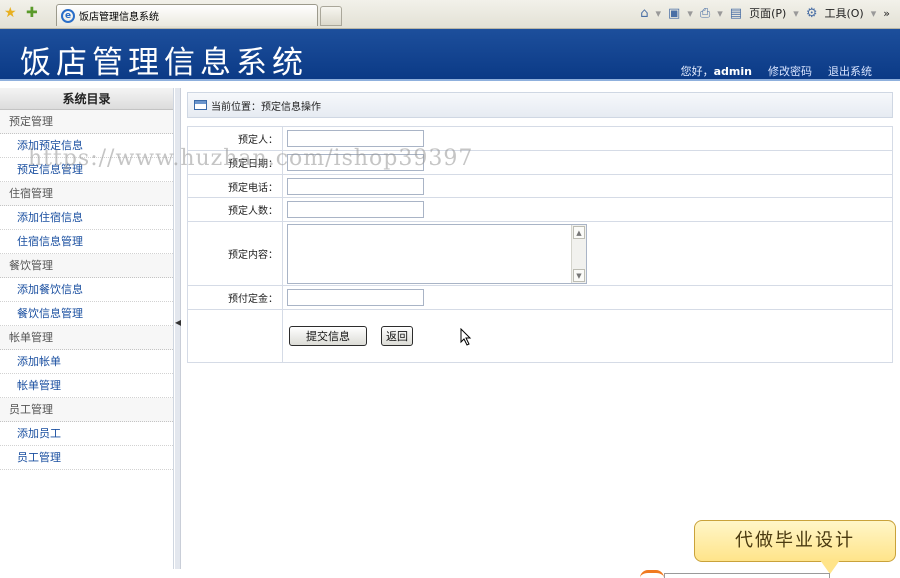  Describe the element at coordinates (811, 13) in the screenshot. I see `gear-icon: ⚙` at that location.